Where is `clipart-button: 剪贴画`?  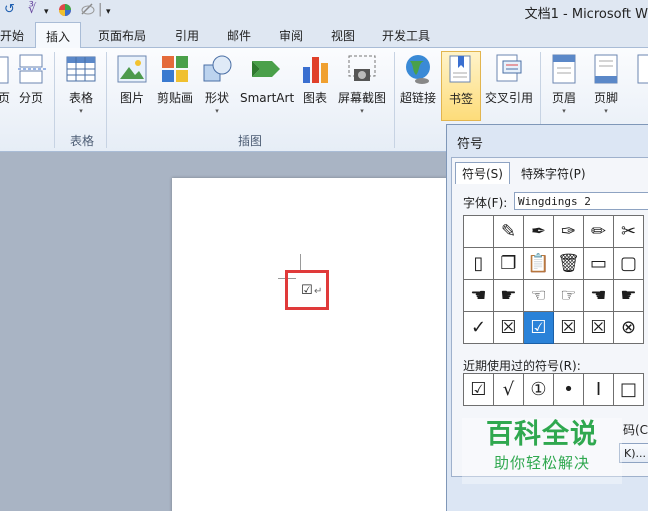
clipart-button: 剪贴画 is located at coordinates (175, 79).